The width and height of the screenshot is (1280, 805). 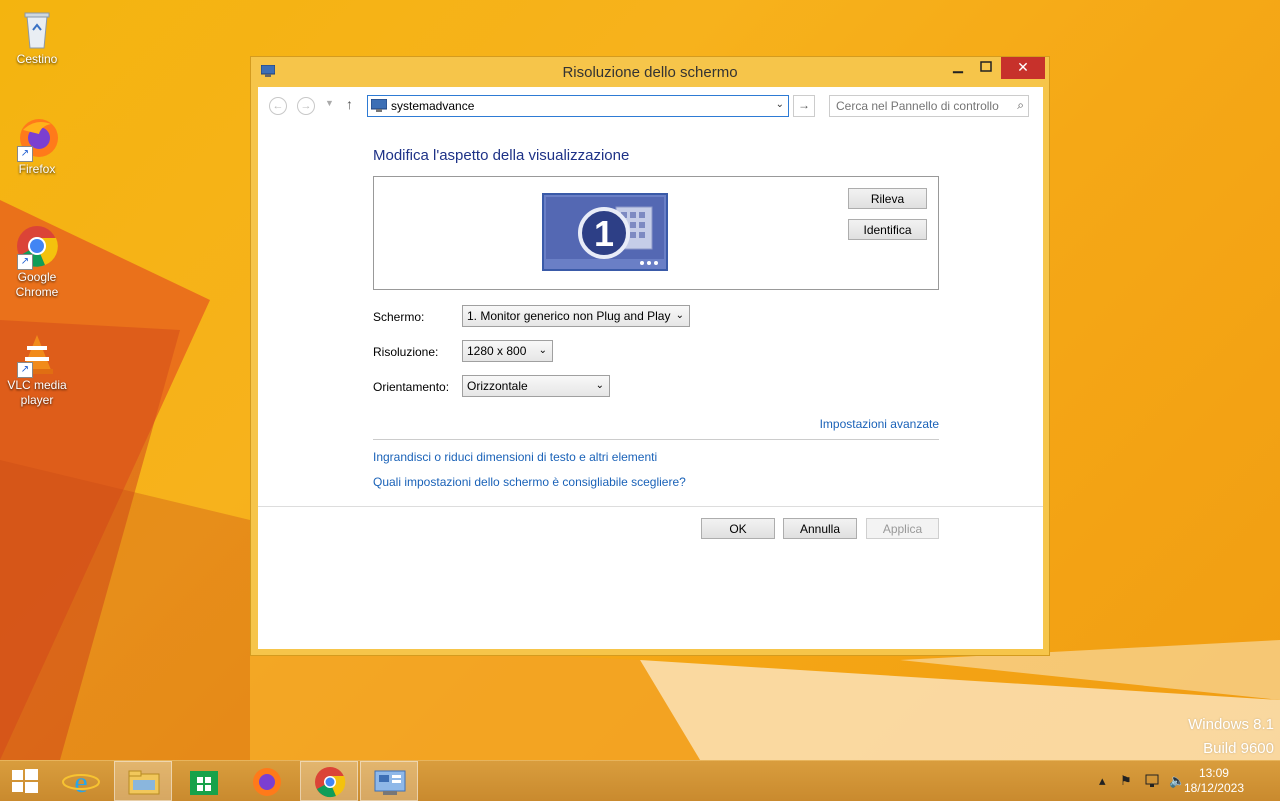 I want to click on desktop-icon-label: Firefox, so click(x=37, y=169).